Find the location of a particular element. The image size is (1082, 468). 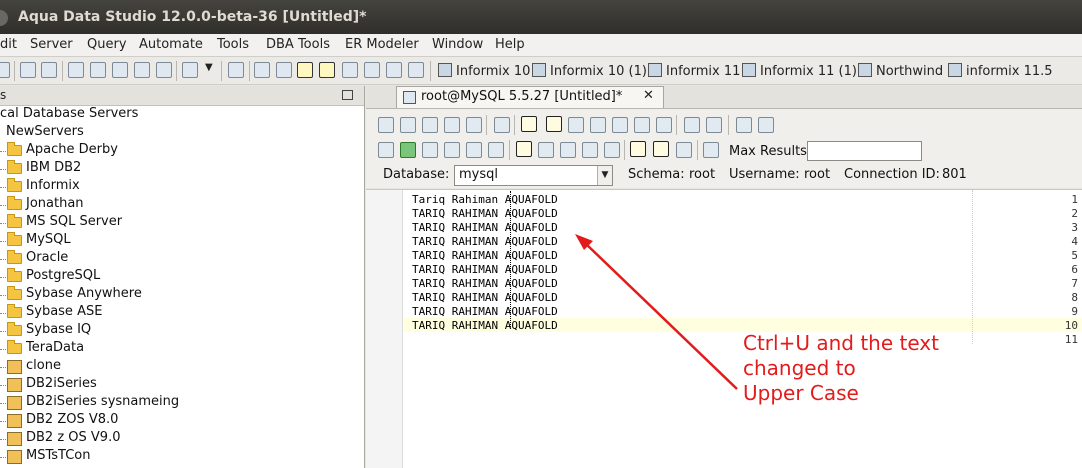

transaction-icon is located at coordinates (590, 150).